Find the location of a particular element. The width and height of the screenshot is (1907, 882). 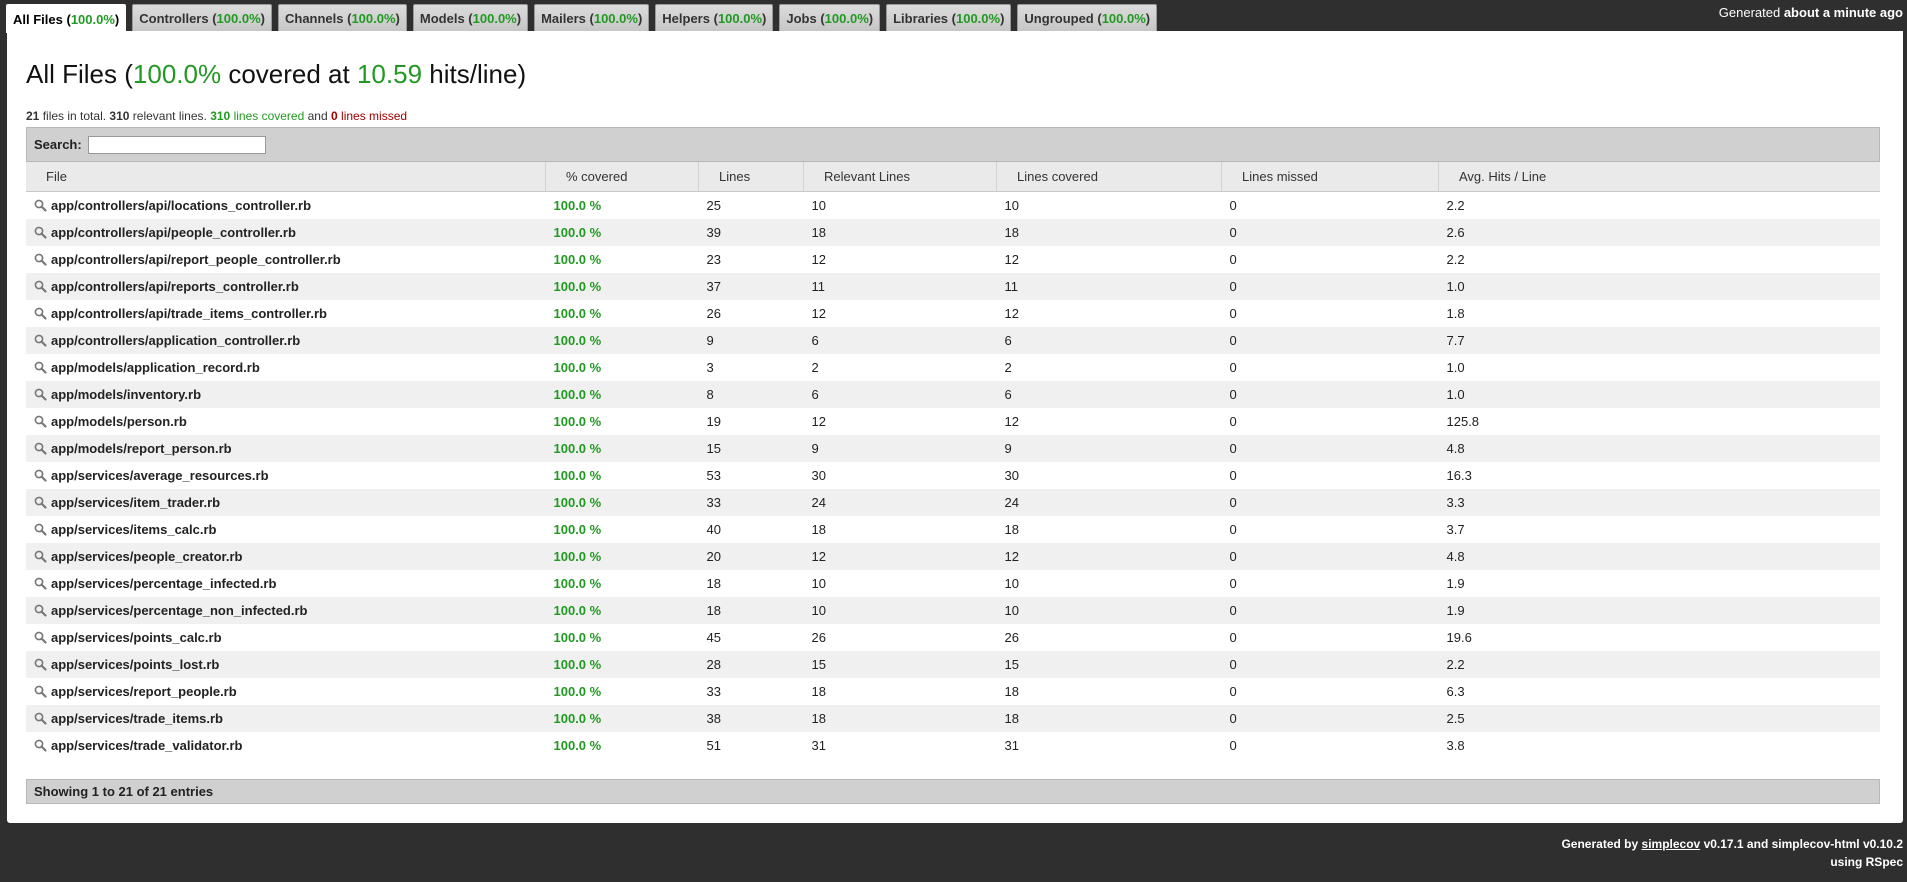

title-hits: 10.59 is located at coordinates (389, 74).